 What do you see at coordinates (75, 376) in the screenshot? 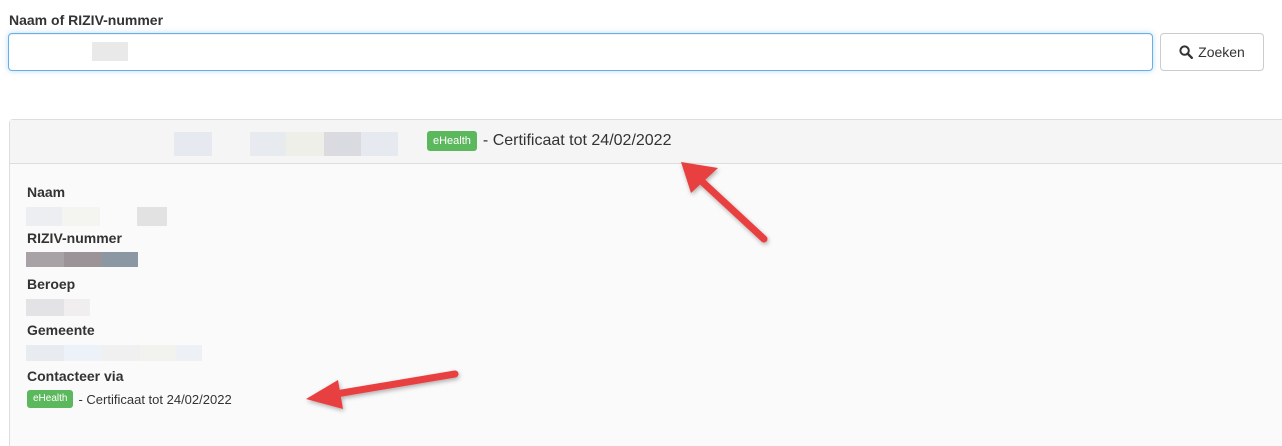
I see `contact-label: Contacteer via` at bounding box center [75, 376].